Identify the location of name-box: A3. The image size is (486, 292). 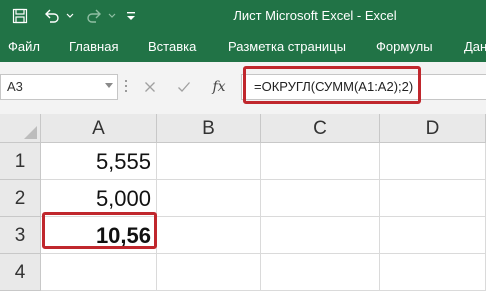
(59, 87).